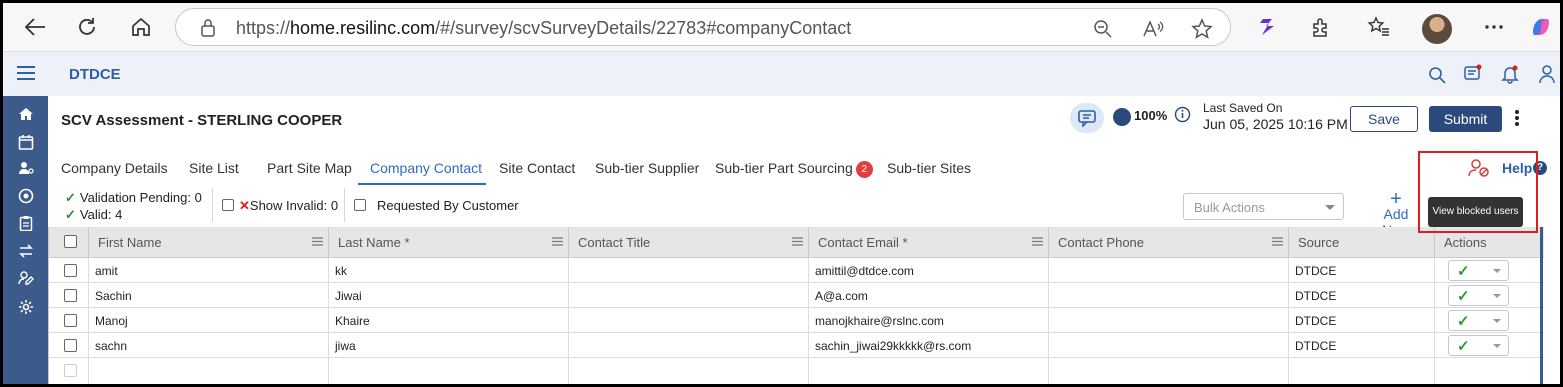 Image resolution: width=1563 pixels, height=387 pixels. What do you see at coordinates (449, 295) in the screenshot?
I see `cell-last-name: Jiwai` at bounding box center [449, 295].